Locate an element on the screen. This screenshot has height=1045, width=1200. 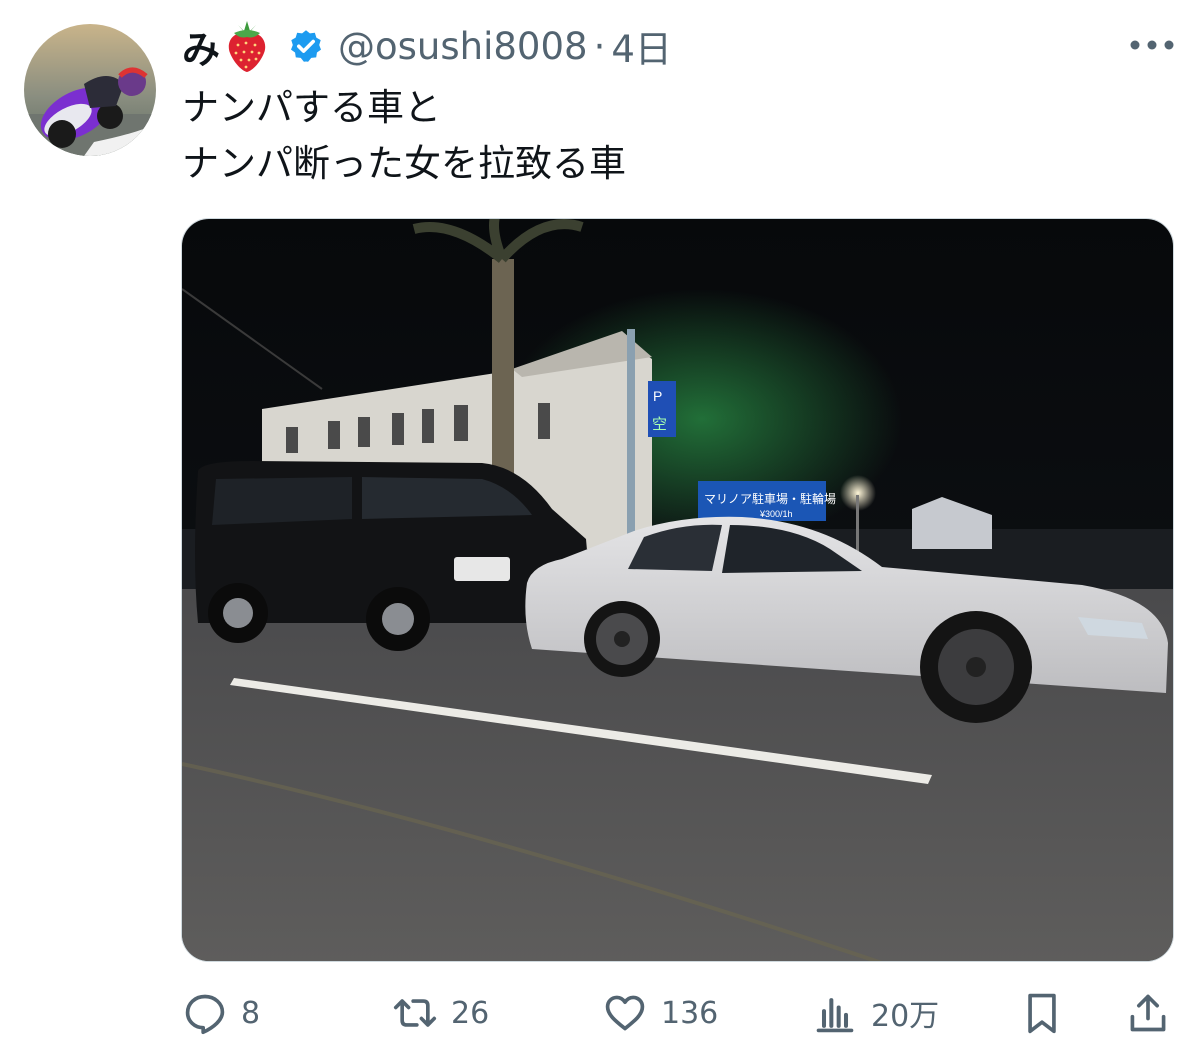
tweet-header: み @osushi8008 · 4日 is located at coordinates (427, 46).